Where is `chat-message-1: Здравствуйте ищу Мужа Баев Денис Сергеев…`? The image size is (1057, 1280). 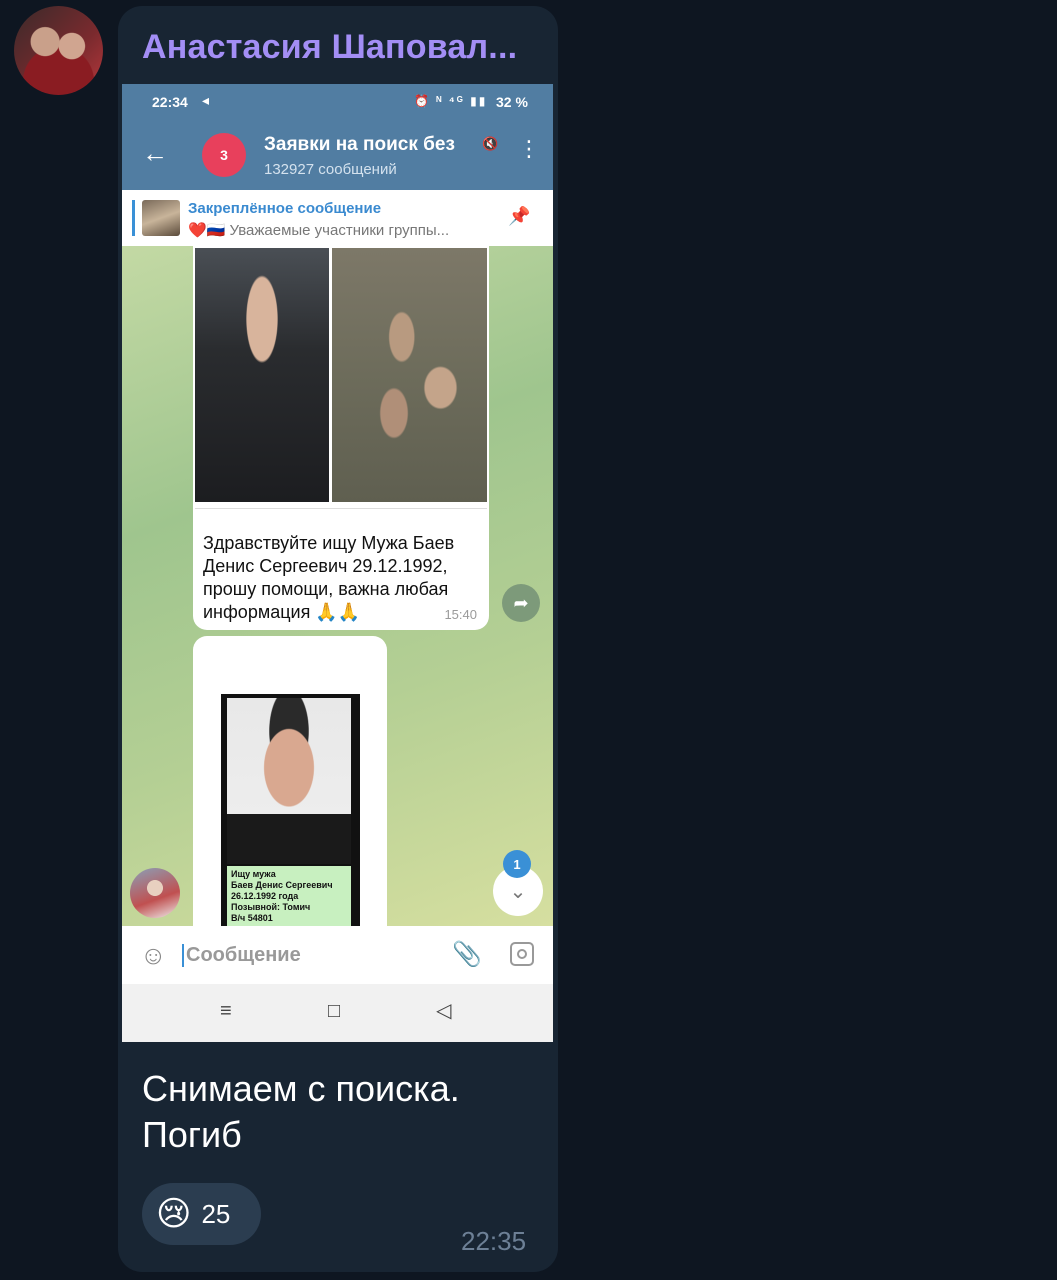
chat-message-1: Здравствуйте ищу Мужа Баев Денис Сергеев… is located at coordinates (341, 438).